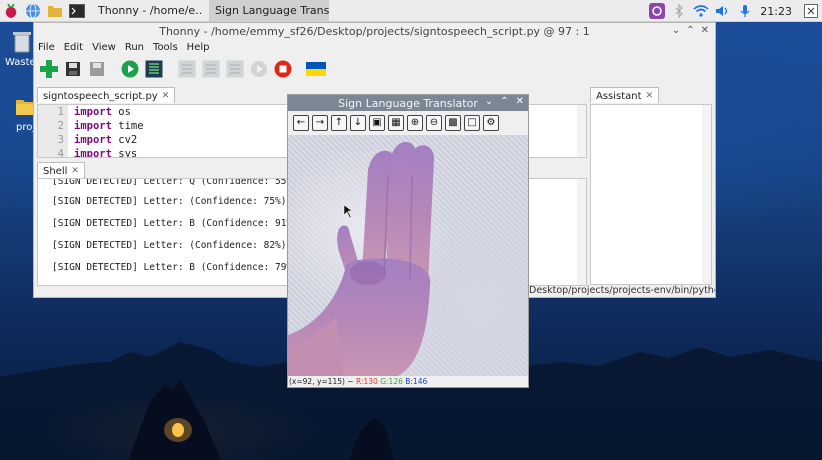 This screenshot has width=822, height=460. I want to click on clock: 21:23, so click(778, 11).